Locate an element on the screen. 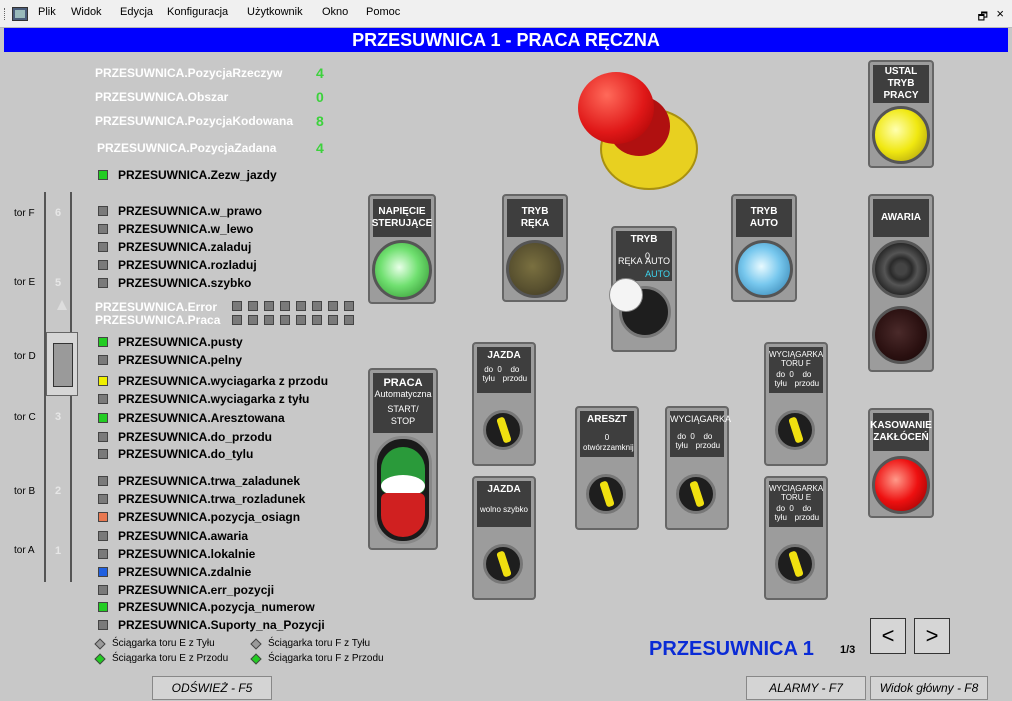 The image size is (1012, 701). panel-tryb-reka-label: TRYB RĘKA is located at coordinates (535, 218).